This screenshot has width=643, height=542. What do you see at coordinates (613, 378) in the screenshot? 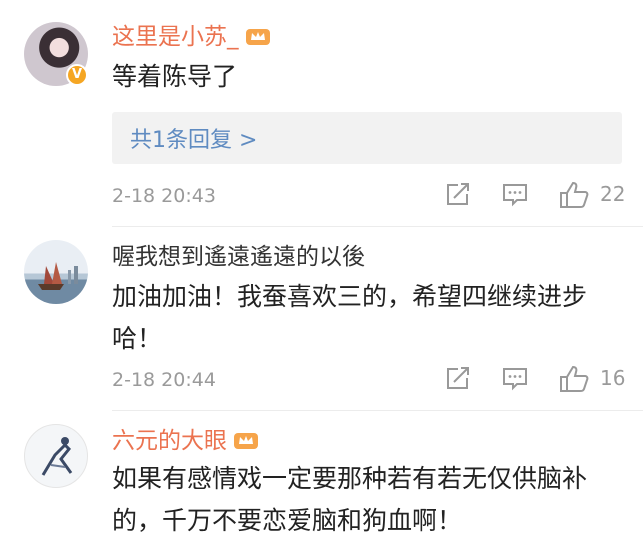
I see `like-count: 16` at bounding box center [613, 378].